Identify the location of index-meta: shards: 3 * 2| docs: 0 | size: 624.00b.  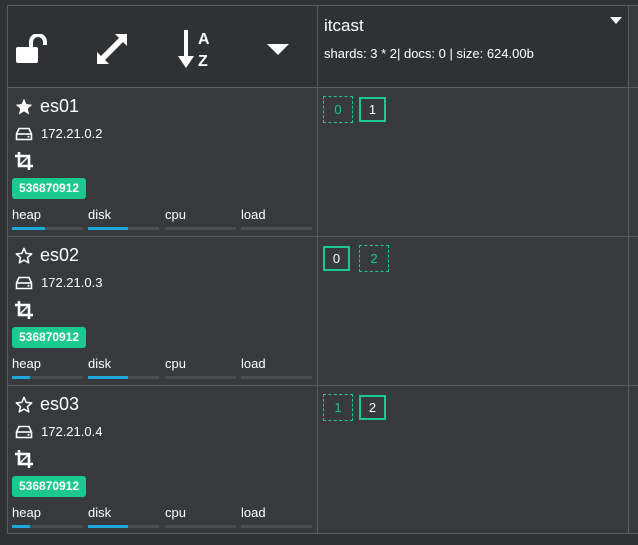
(429, 53).